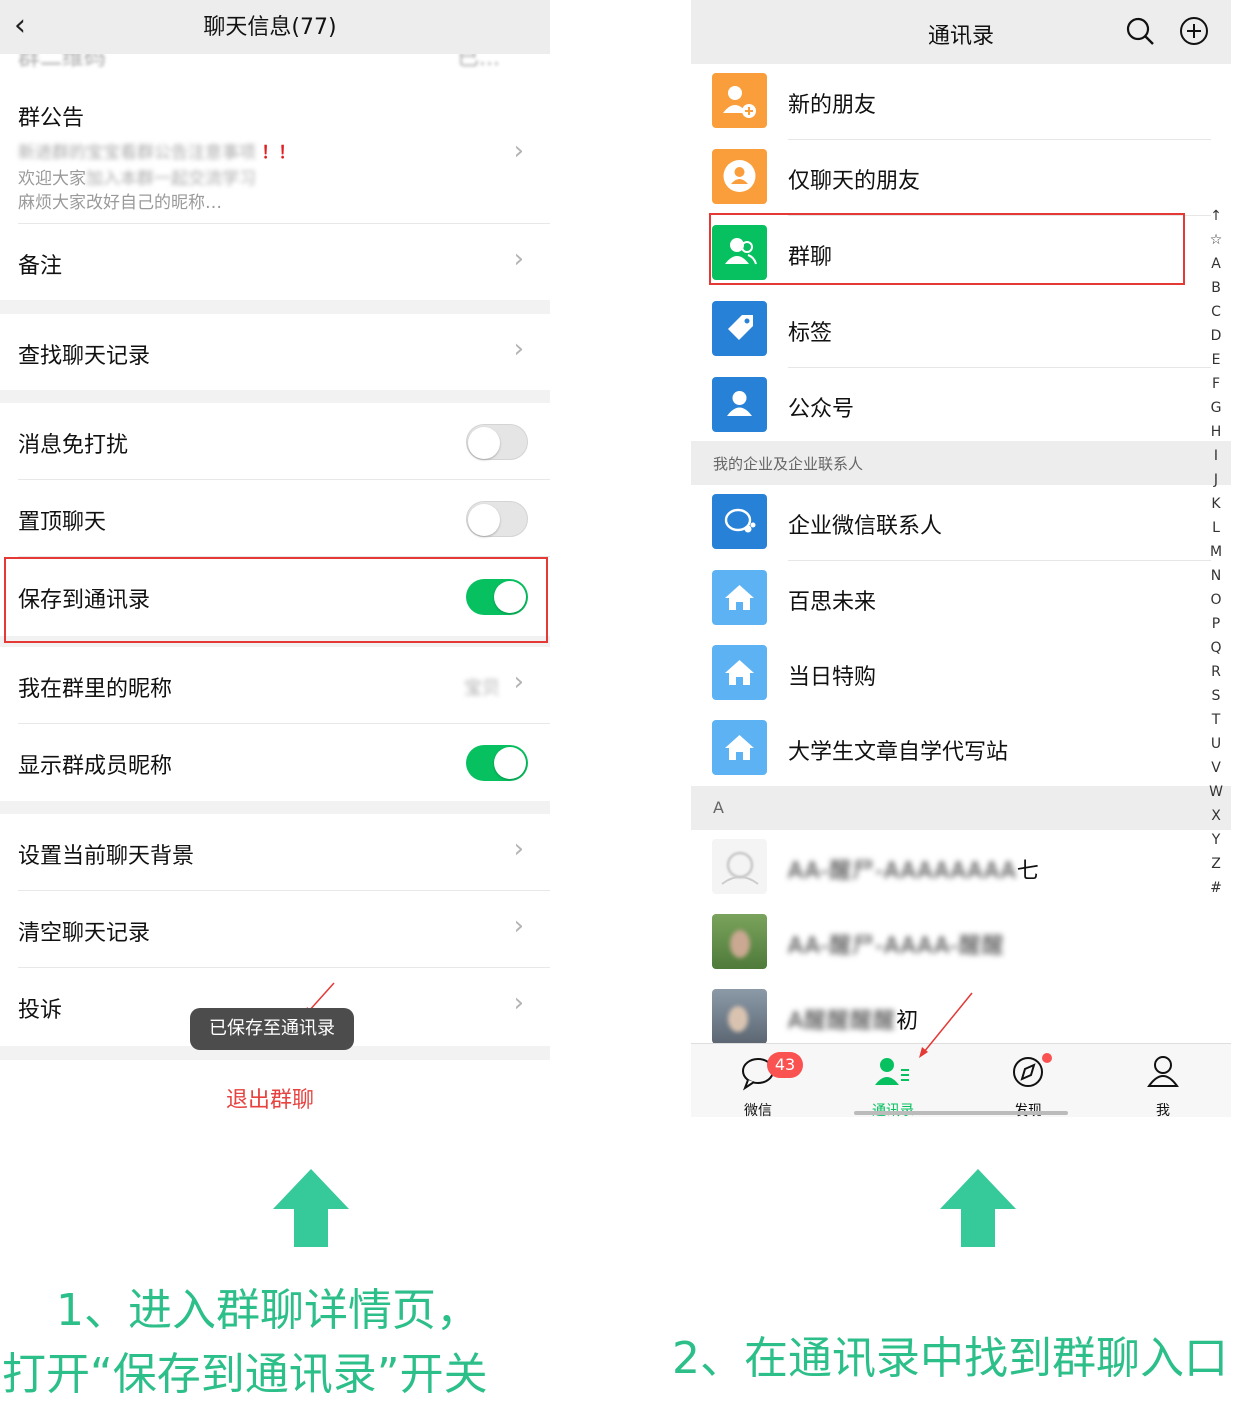 This screenshot has width=1242, height=1417. What do you see at coordinates (1216, 696) in the screenshot?
I see `index-letter: S` at bounding box center [1216, 696].